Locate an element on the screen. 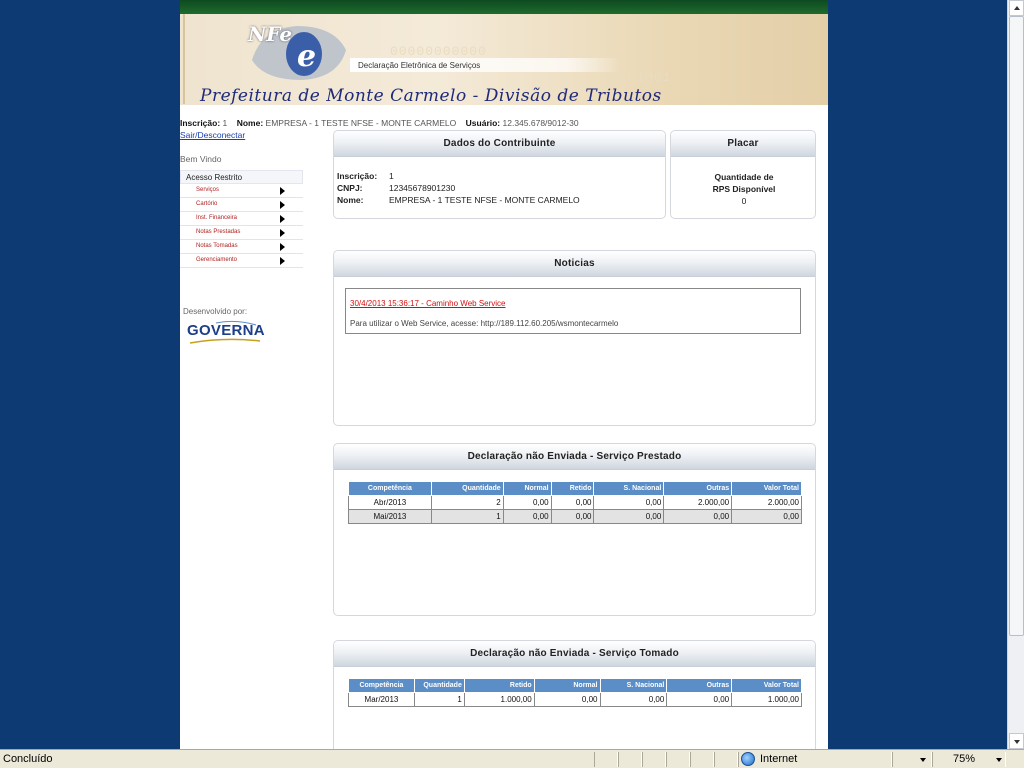 This screenshot has width=1024, height=768. governa-logo: GOVERNA is located at coordinates (226, 330).